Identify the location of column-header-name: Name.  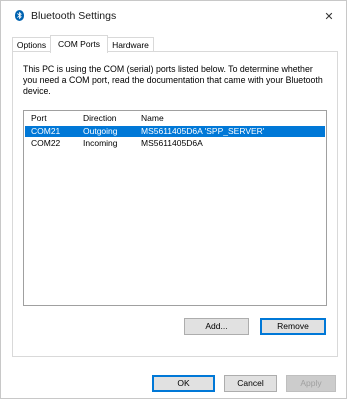
(152, 118).